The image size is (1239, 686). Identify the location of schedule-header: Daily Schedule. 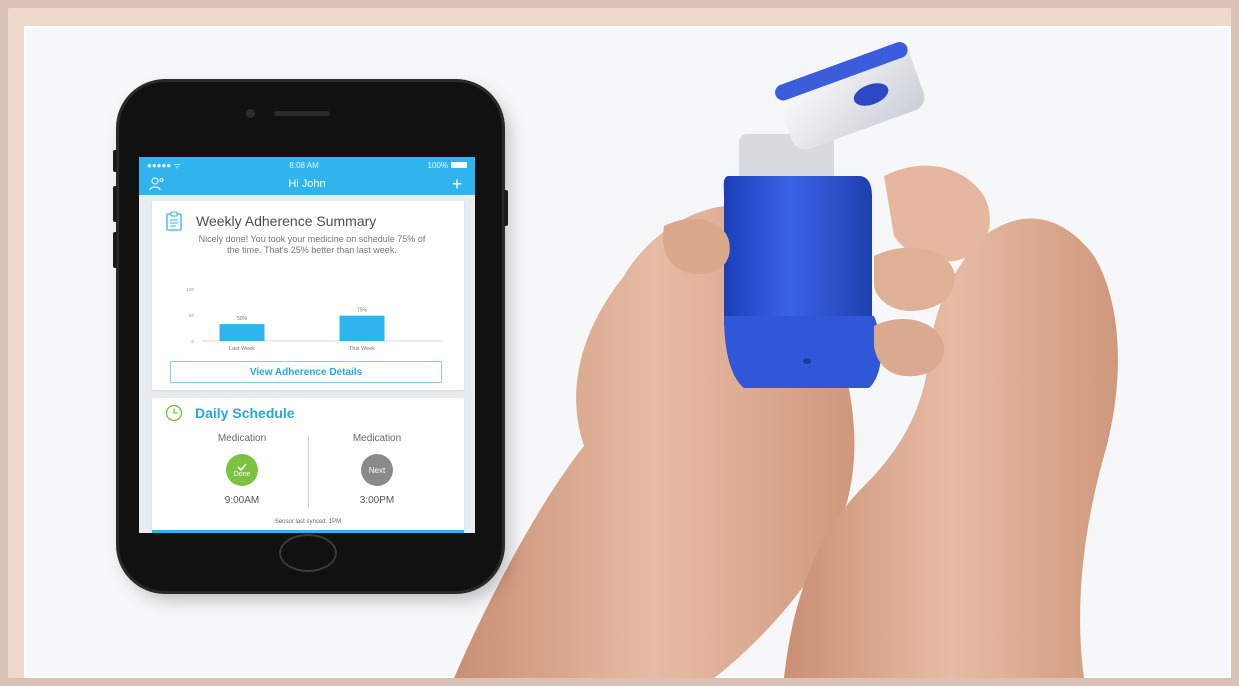
(230, 413).